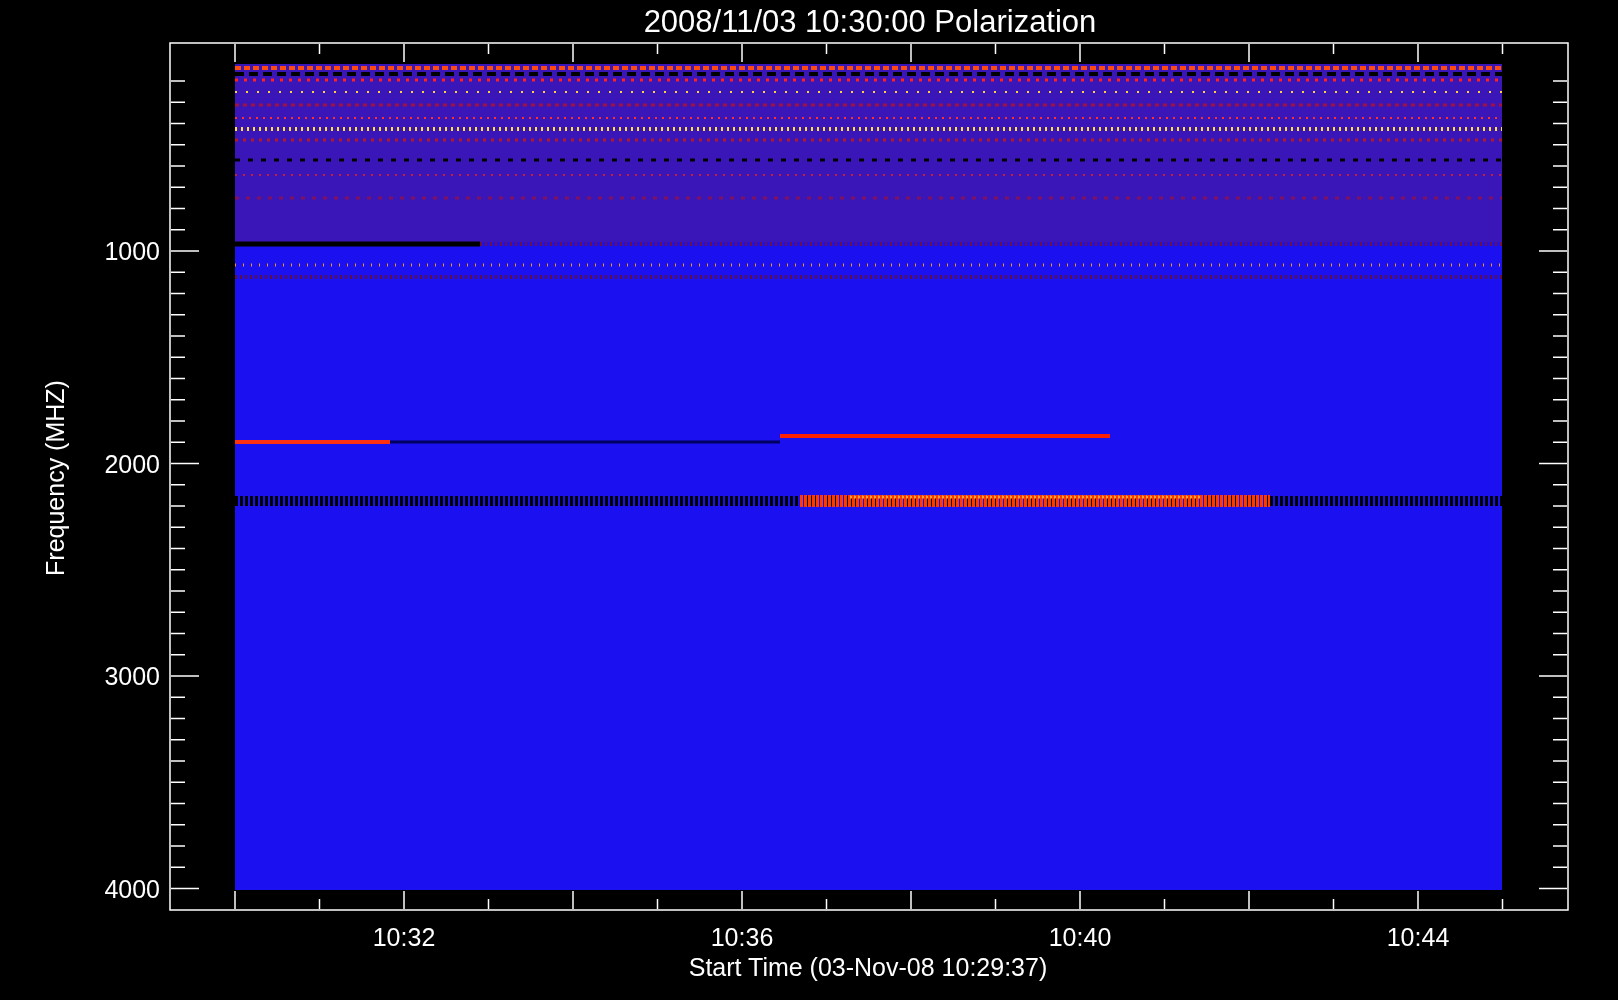 Image resolution: width=1618 pixels, height=1000 pixels. Describe the element at coordinates (132, 888) in the screenshot. I see `y-tick-label: 4000` at that location.